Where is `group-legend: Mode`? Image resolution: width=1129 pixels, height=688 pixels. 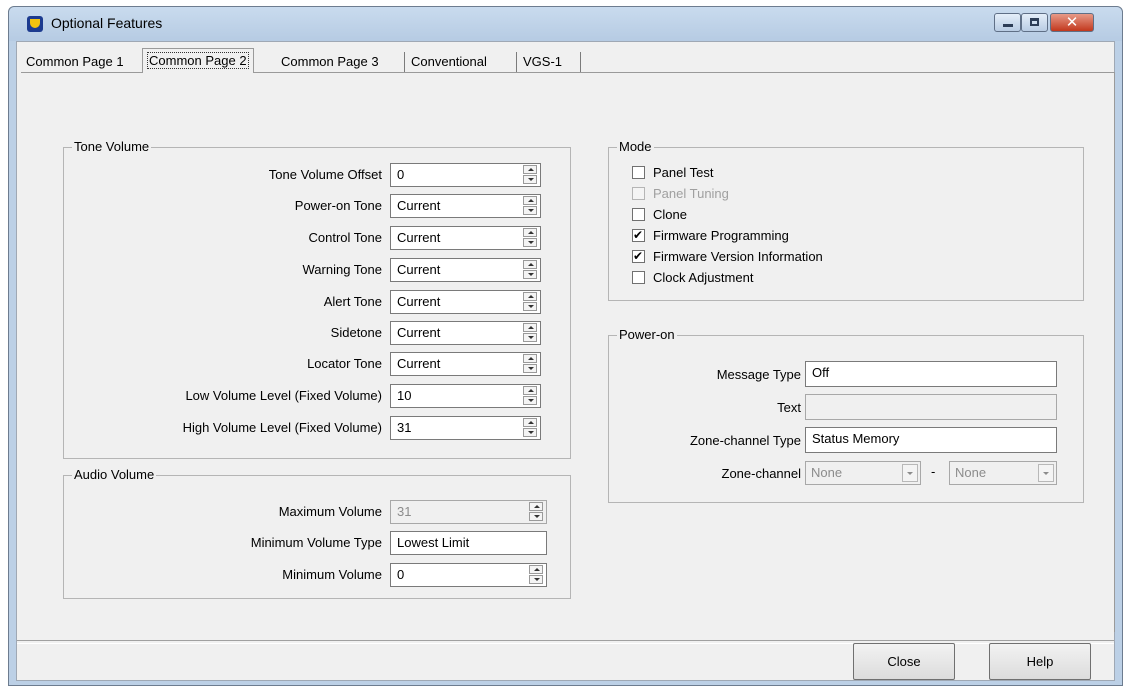
group-legend: Mode is located at coordinates (635, 146).